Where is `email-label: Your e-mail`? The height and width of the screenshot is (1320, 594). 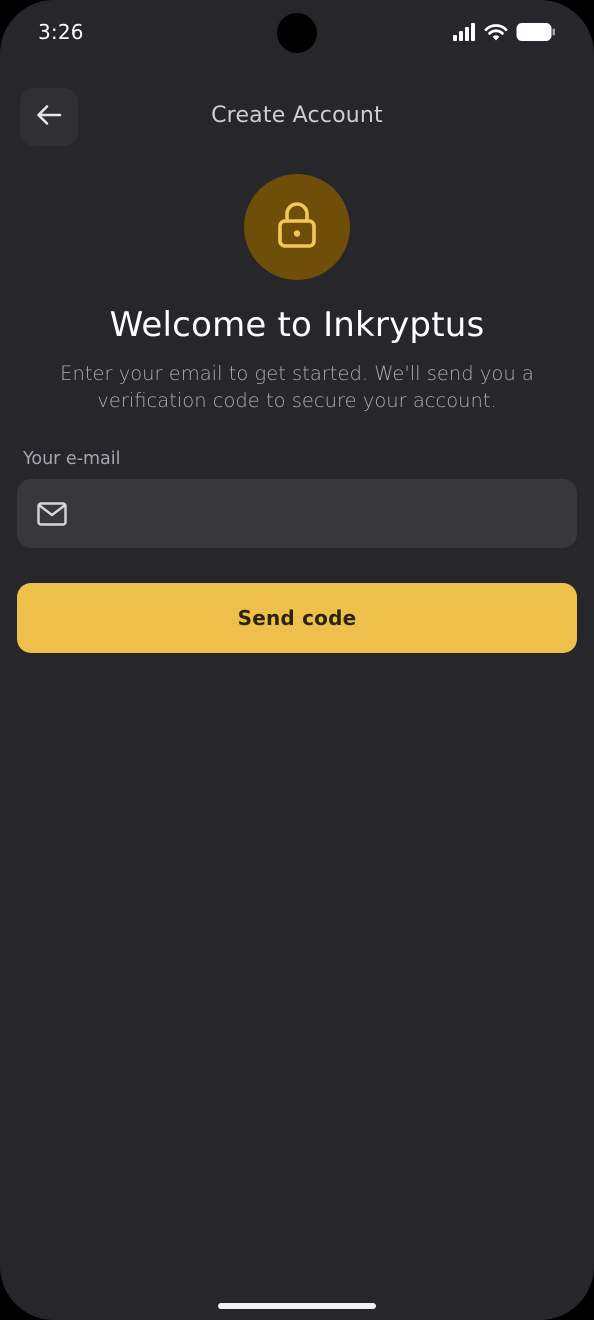
email-label: Your e-mail is located at coordinates (72, 459).